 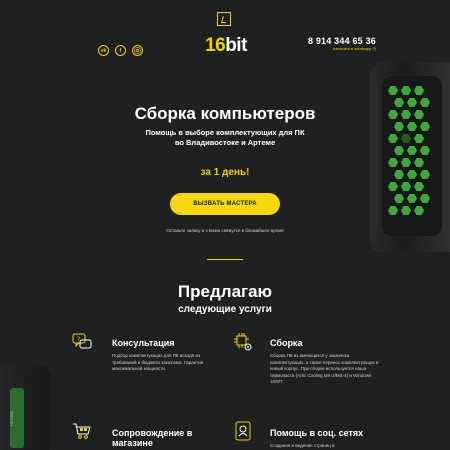 I want to click on social-network-icon, so click(x=243, y=431).